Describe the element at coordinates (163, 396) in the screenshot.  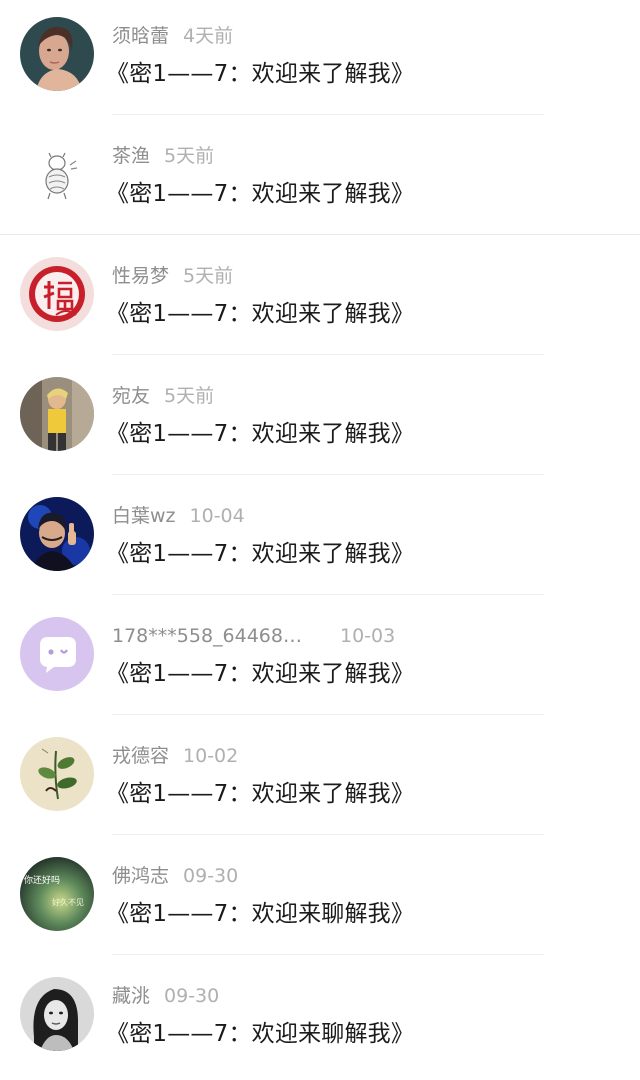
I see `comment-meta: 宛友 5天前` at that location.